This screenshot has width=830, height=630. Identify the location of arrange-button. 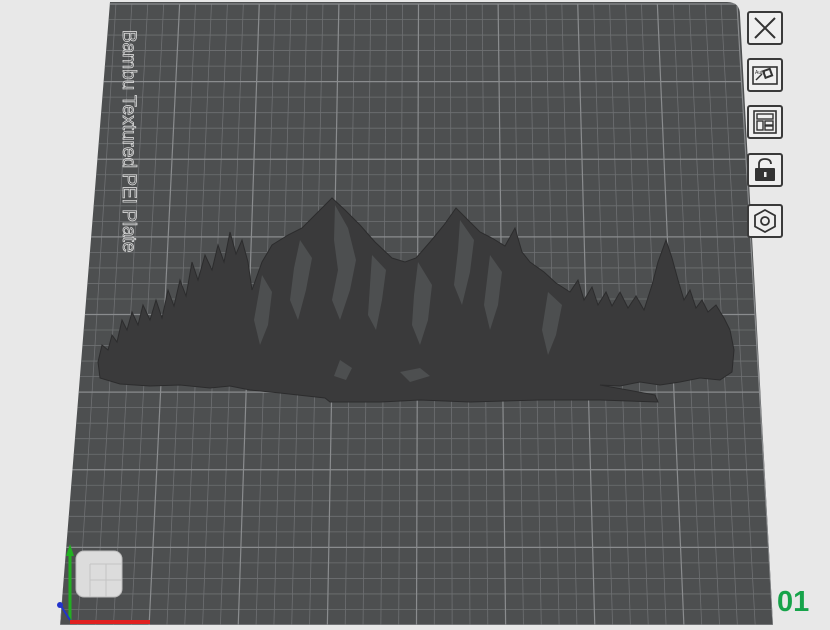
(765, 122).